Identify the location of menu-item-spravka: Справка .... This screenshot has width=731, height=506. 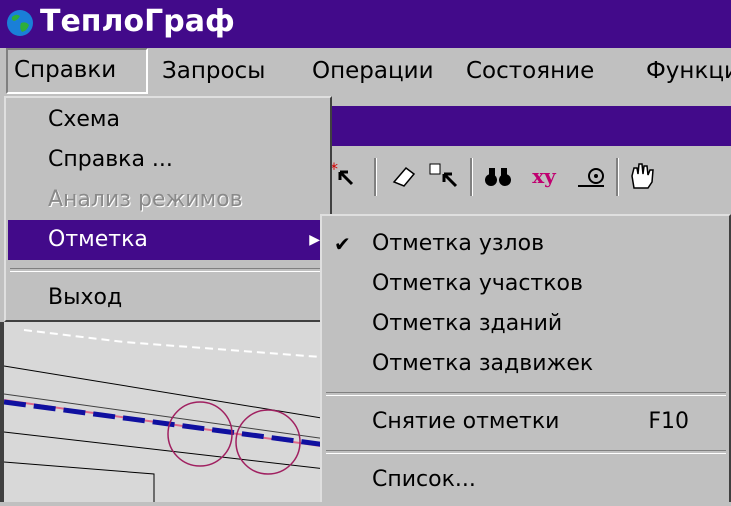
(168, 160).